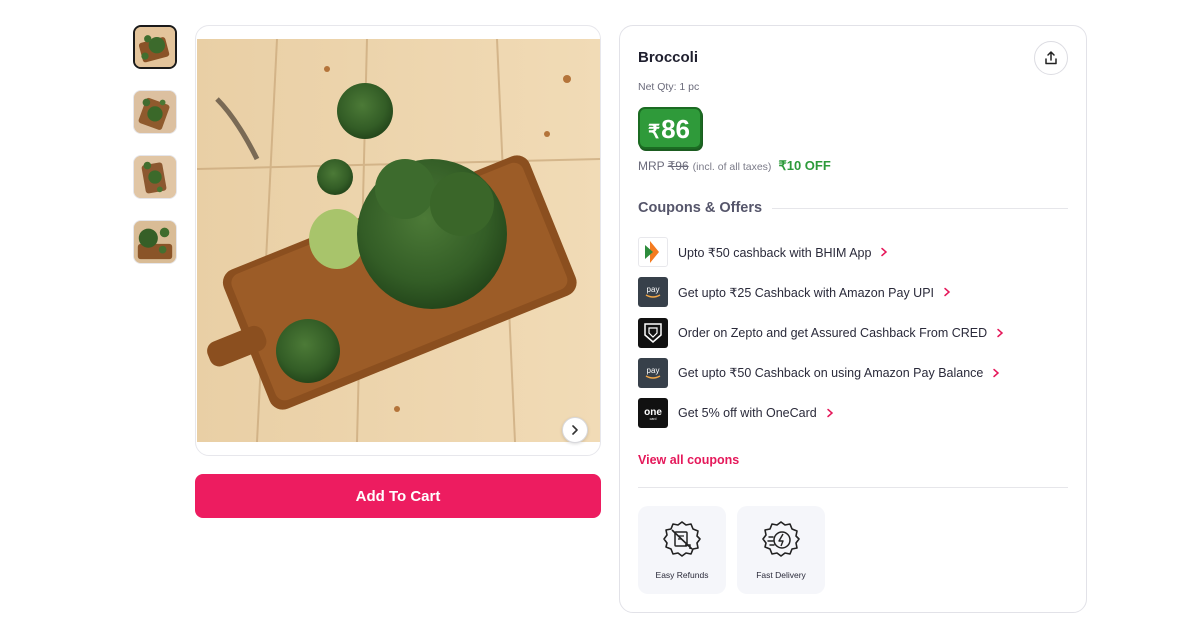 This screenshot has height=634, width=1202. I want to click on rupee-symbol: ₹, so click(654, 132).